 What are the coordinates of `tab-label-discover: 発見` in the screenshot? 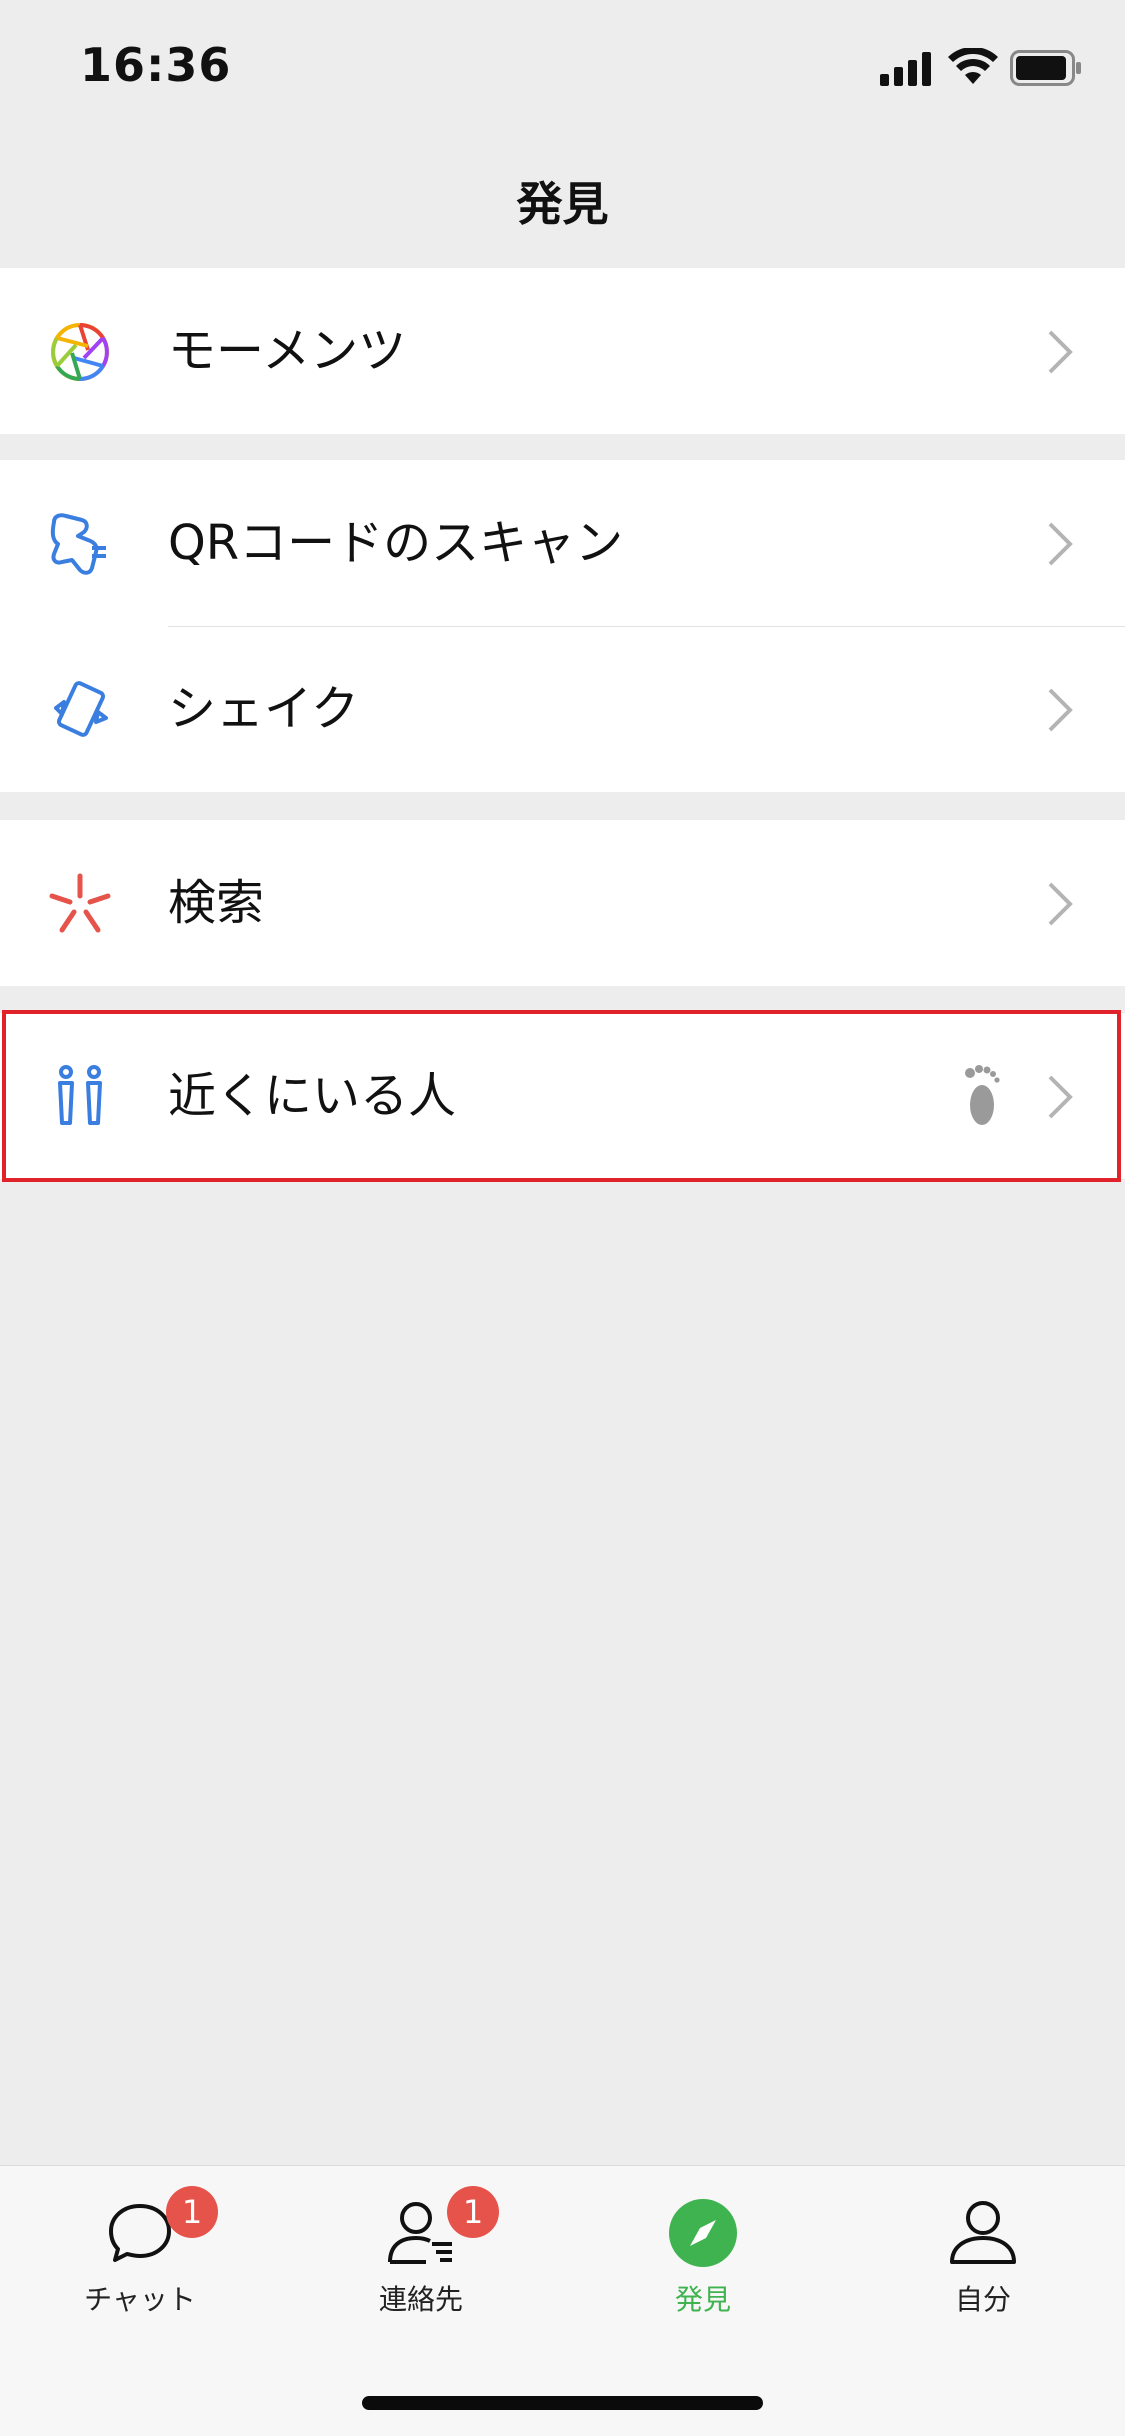 It's located at (702, 2299).